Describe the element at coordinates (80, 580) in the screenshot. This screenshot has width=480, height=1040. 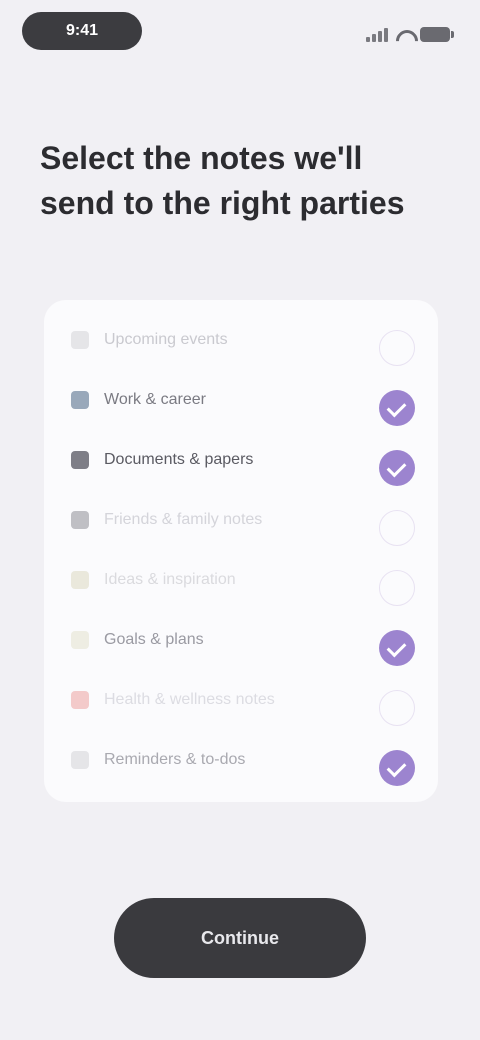
I see `star-icon` at that location.